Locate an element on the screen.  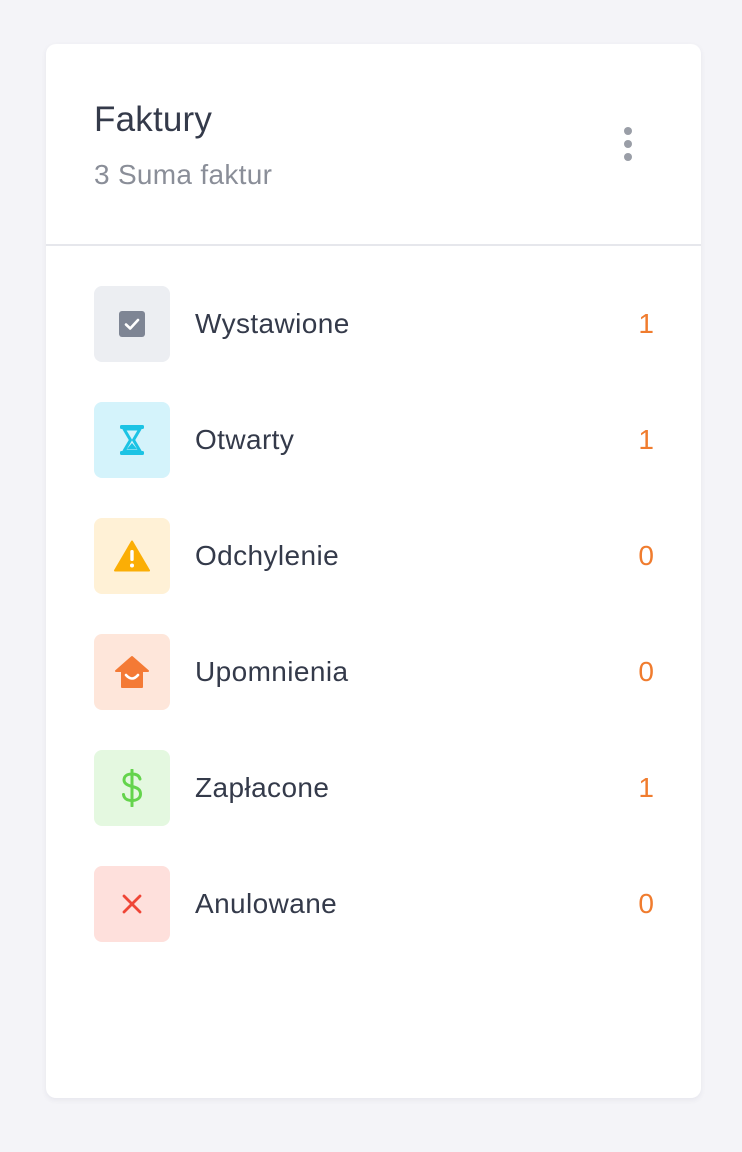
check-square-icon is located at coordinates (132, 324).